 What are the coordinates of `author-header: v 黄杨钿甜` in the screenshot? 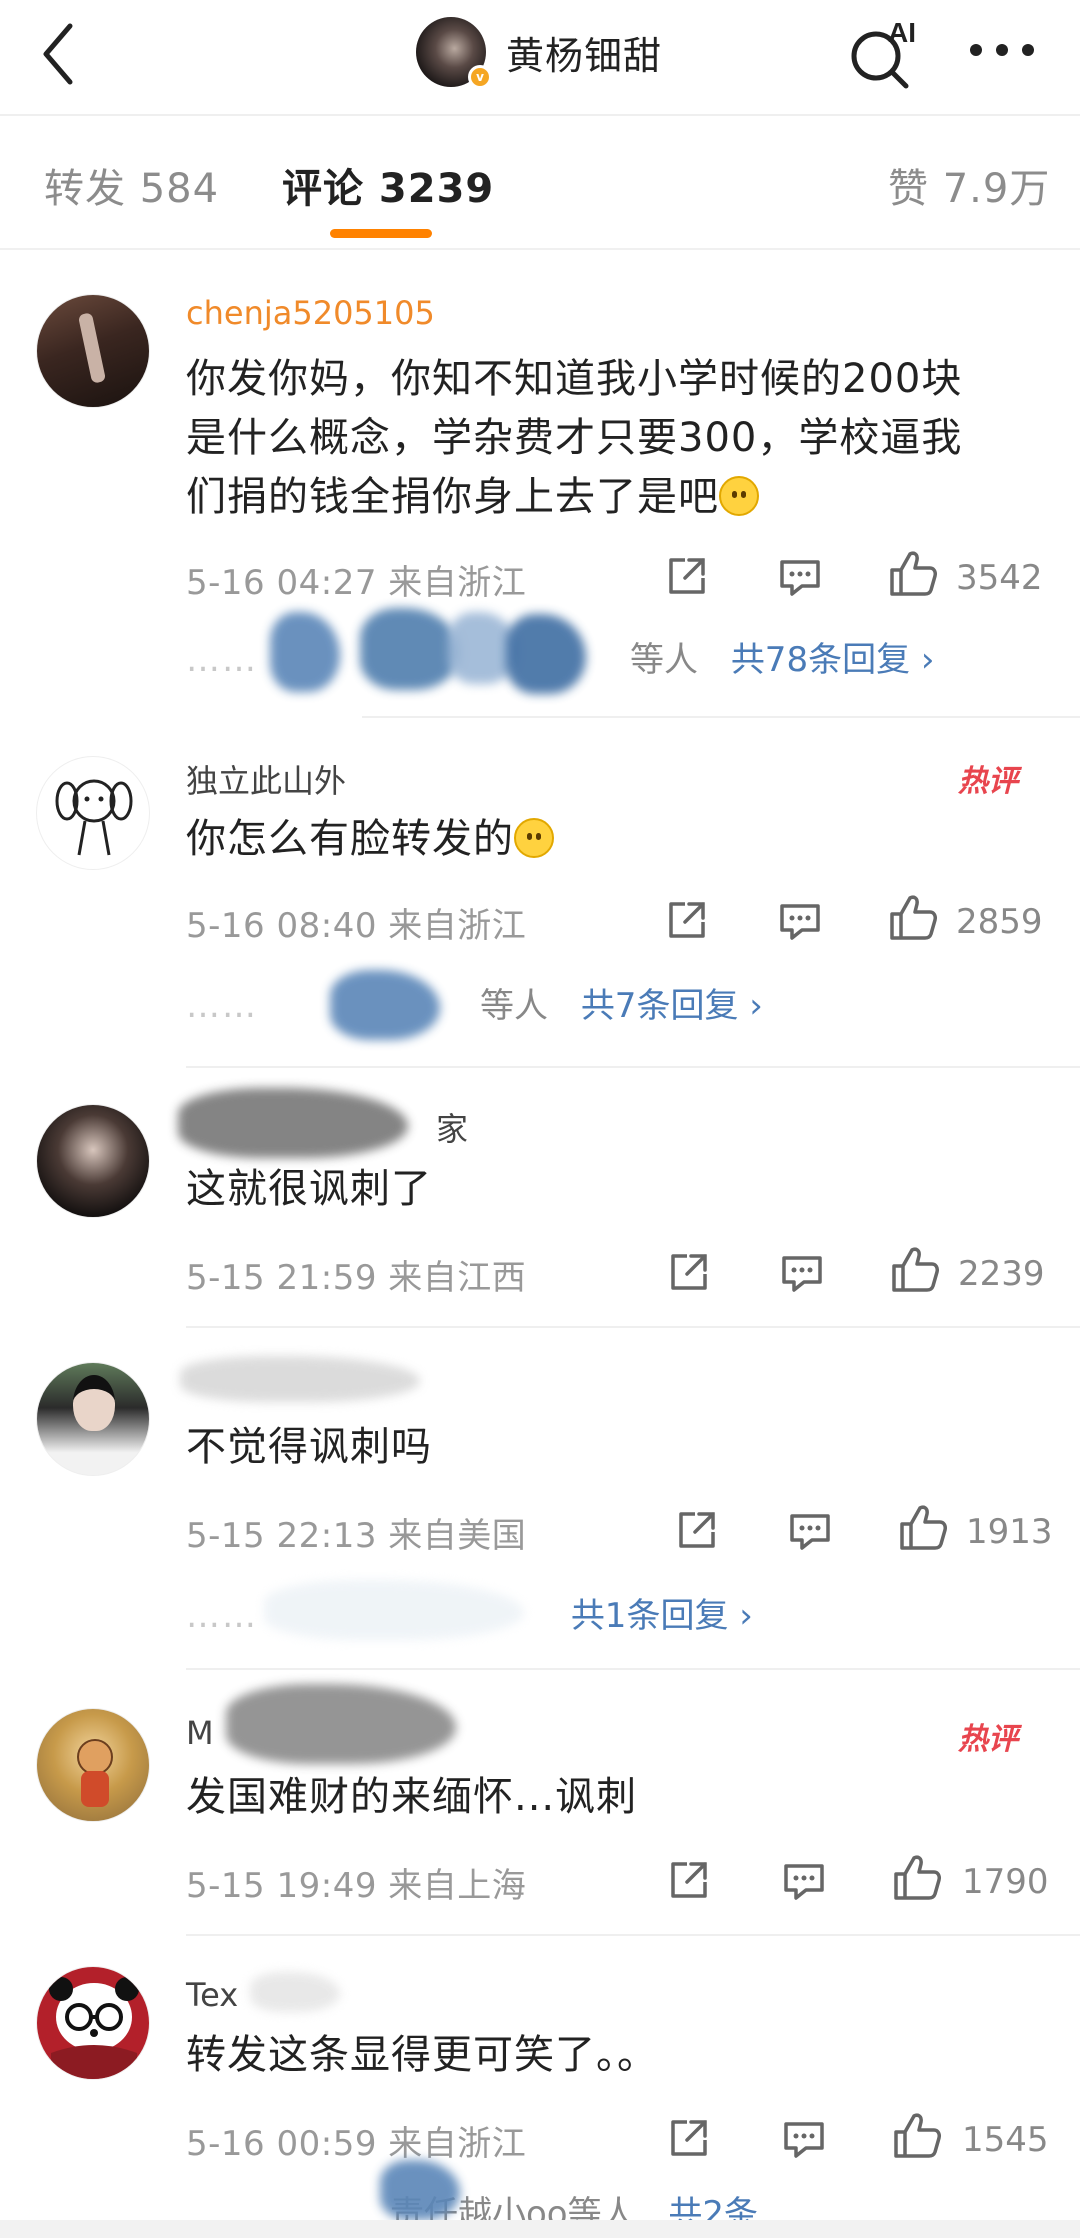 It's located at (539, 52).